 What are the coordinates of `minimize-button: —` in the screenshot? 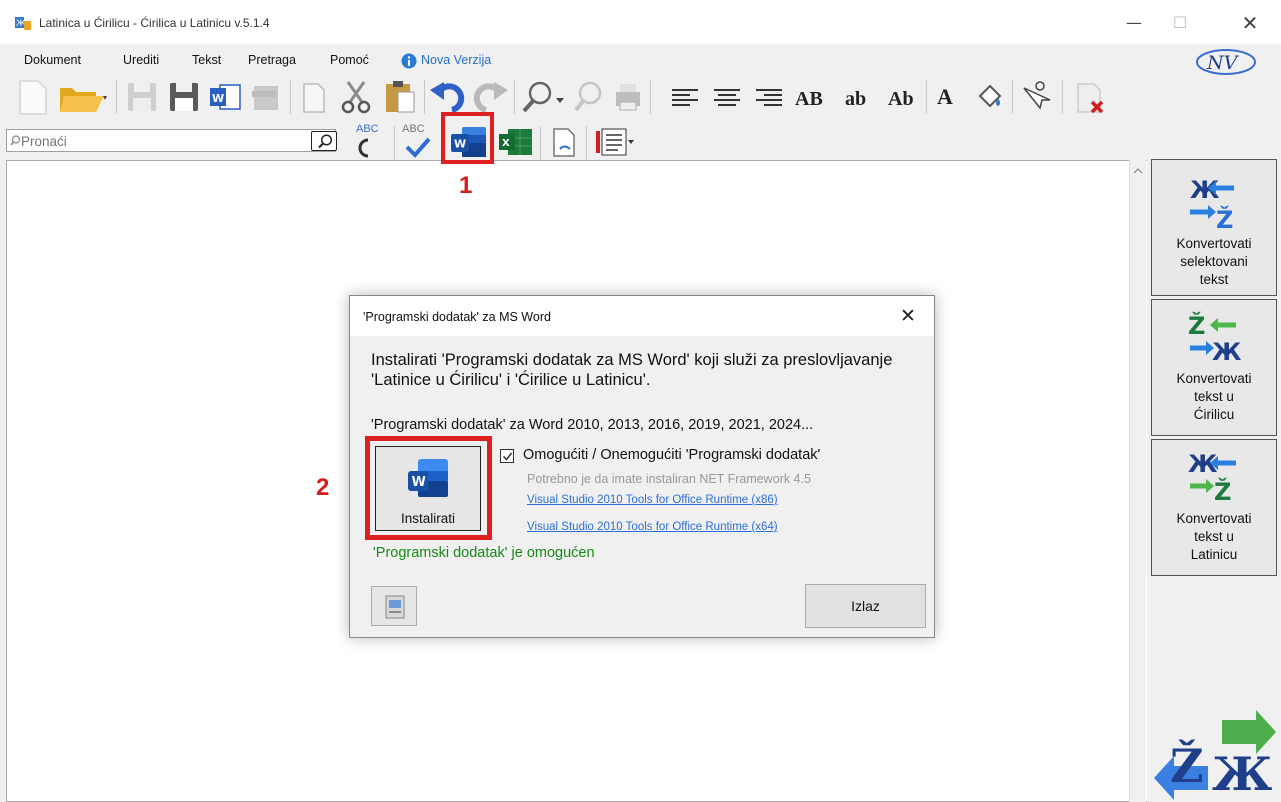 It's located at (1134, 23).